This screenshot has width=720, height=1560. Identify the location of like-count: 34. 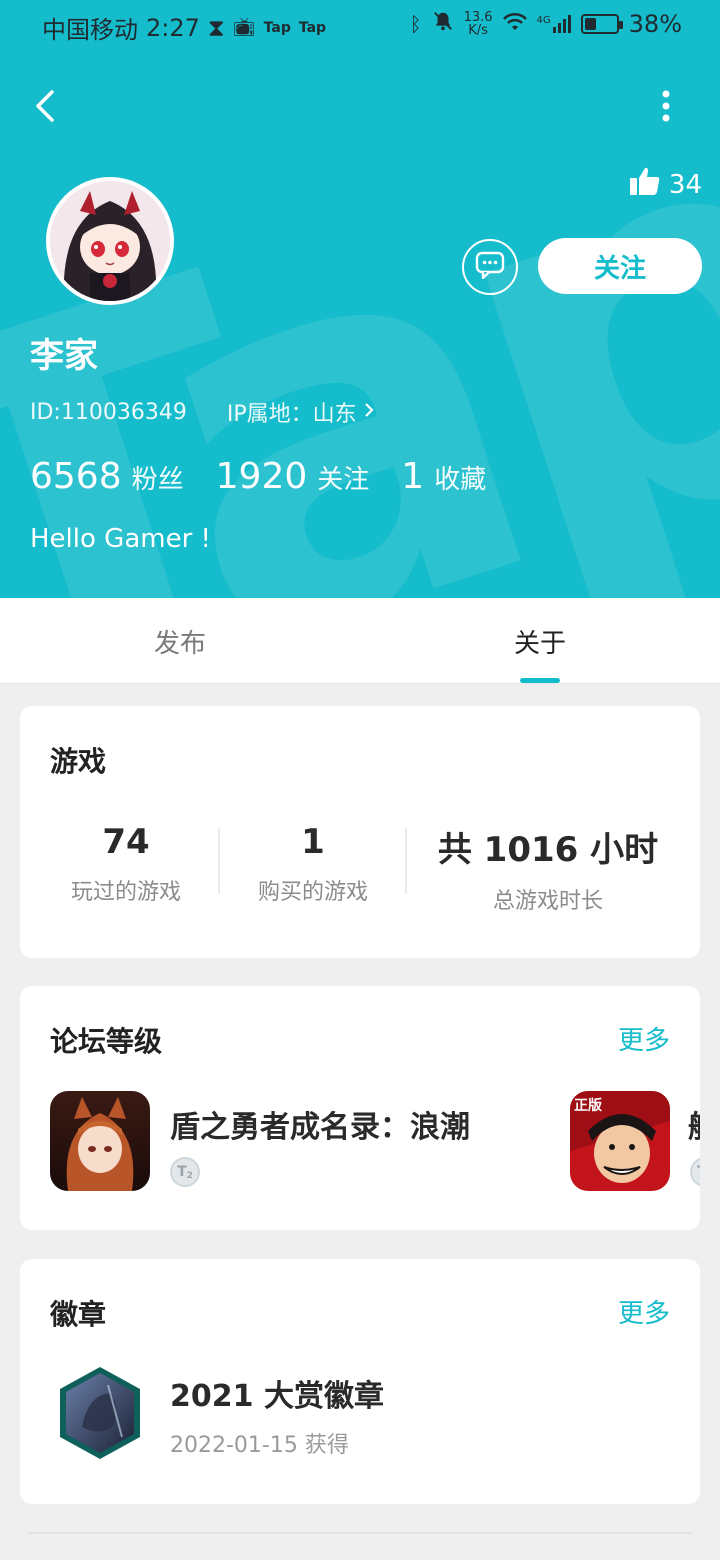
(685, 184).